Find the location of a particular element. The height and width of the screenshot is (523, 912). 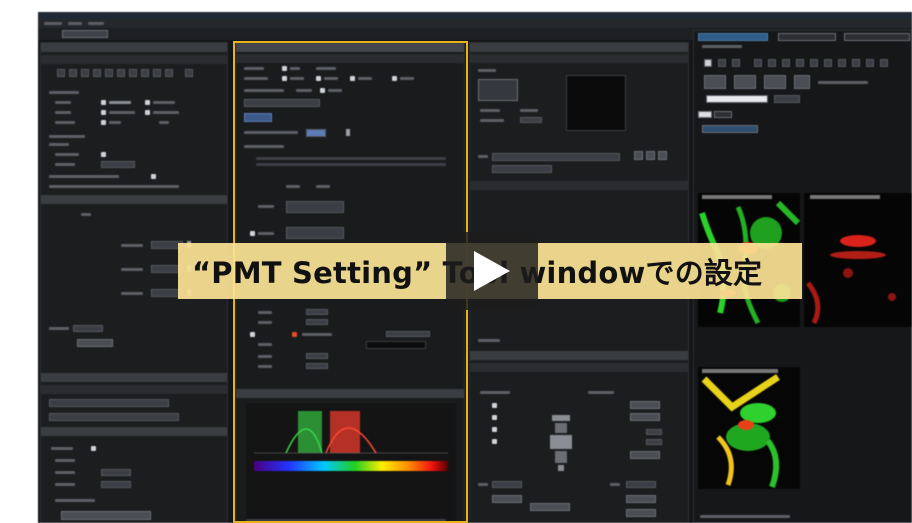

dark-value-field is located at coordinates (396, 345).